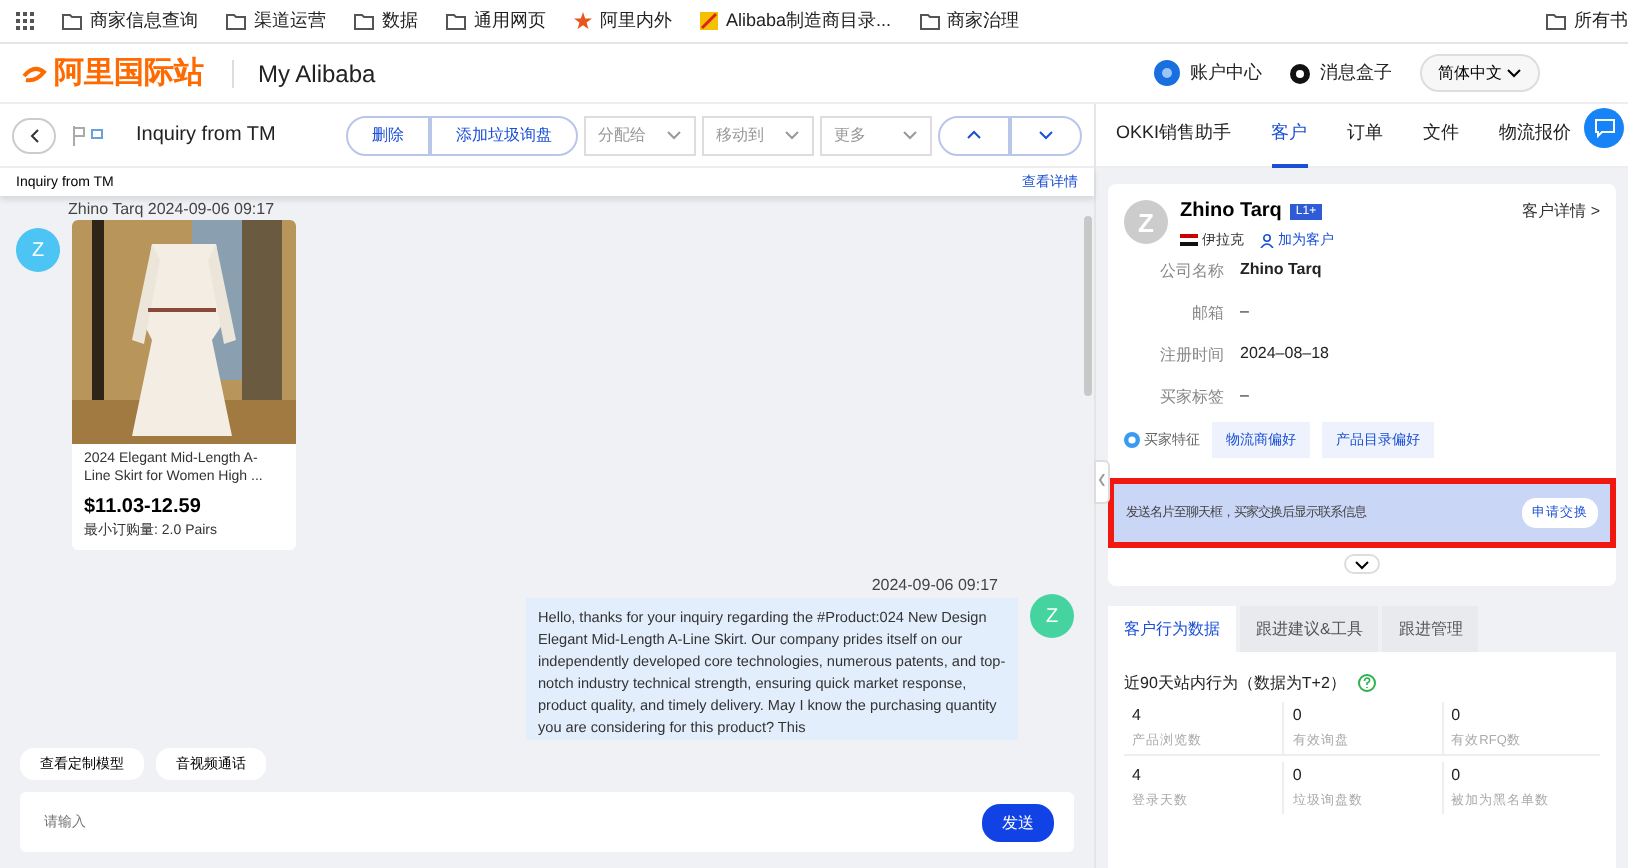  Describe the element at coordinates (583, 21) in the screenshot. I see `star-icon` at that location.